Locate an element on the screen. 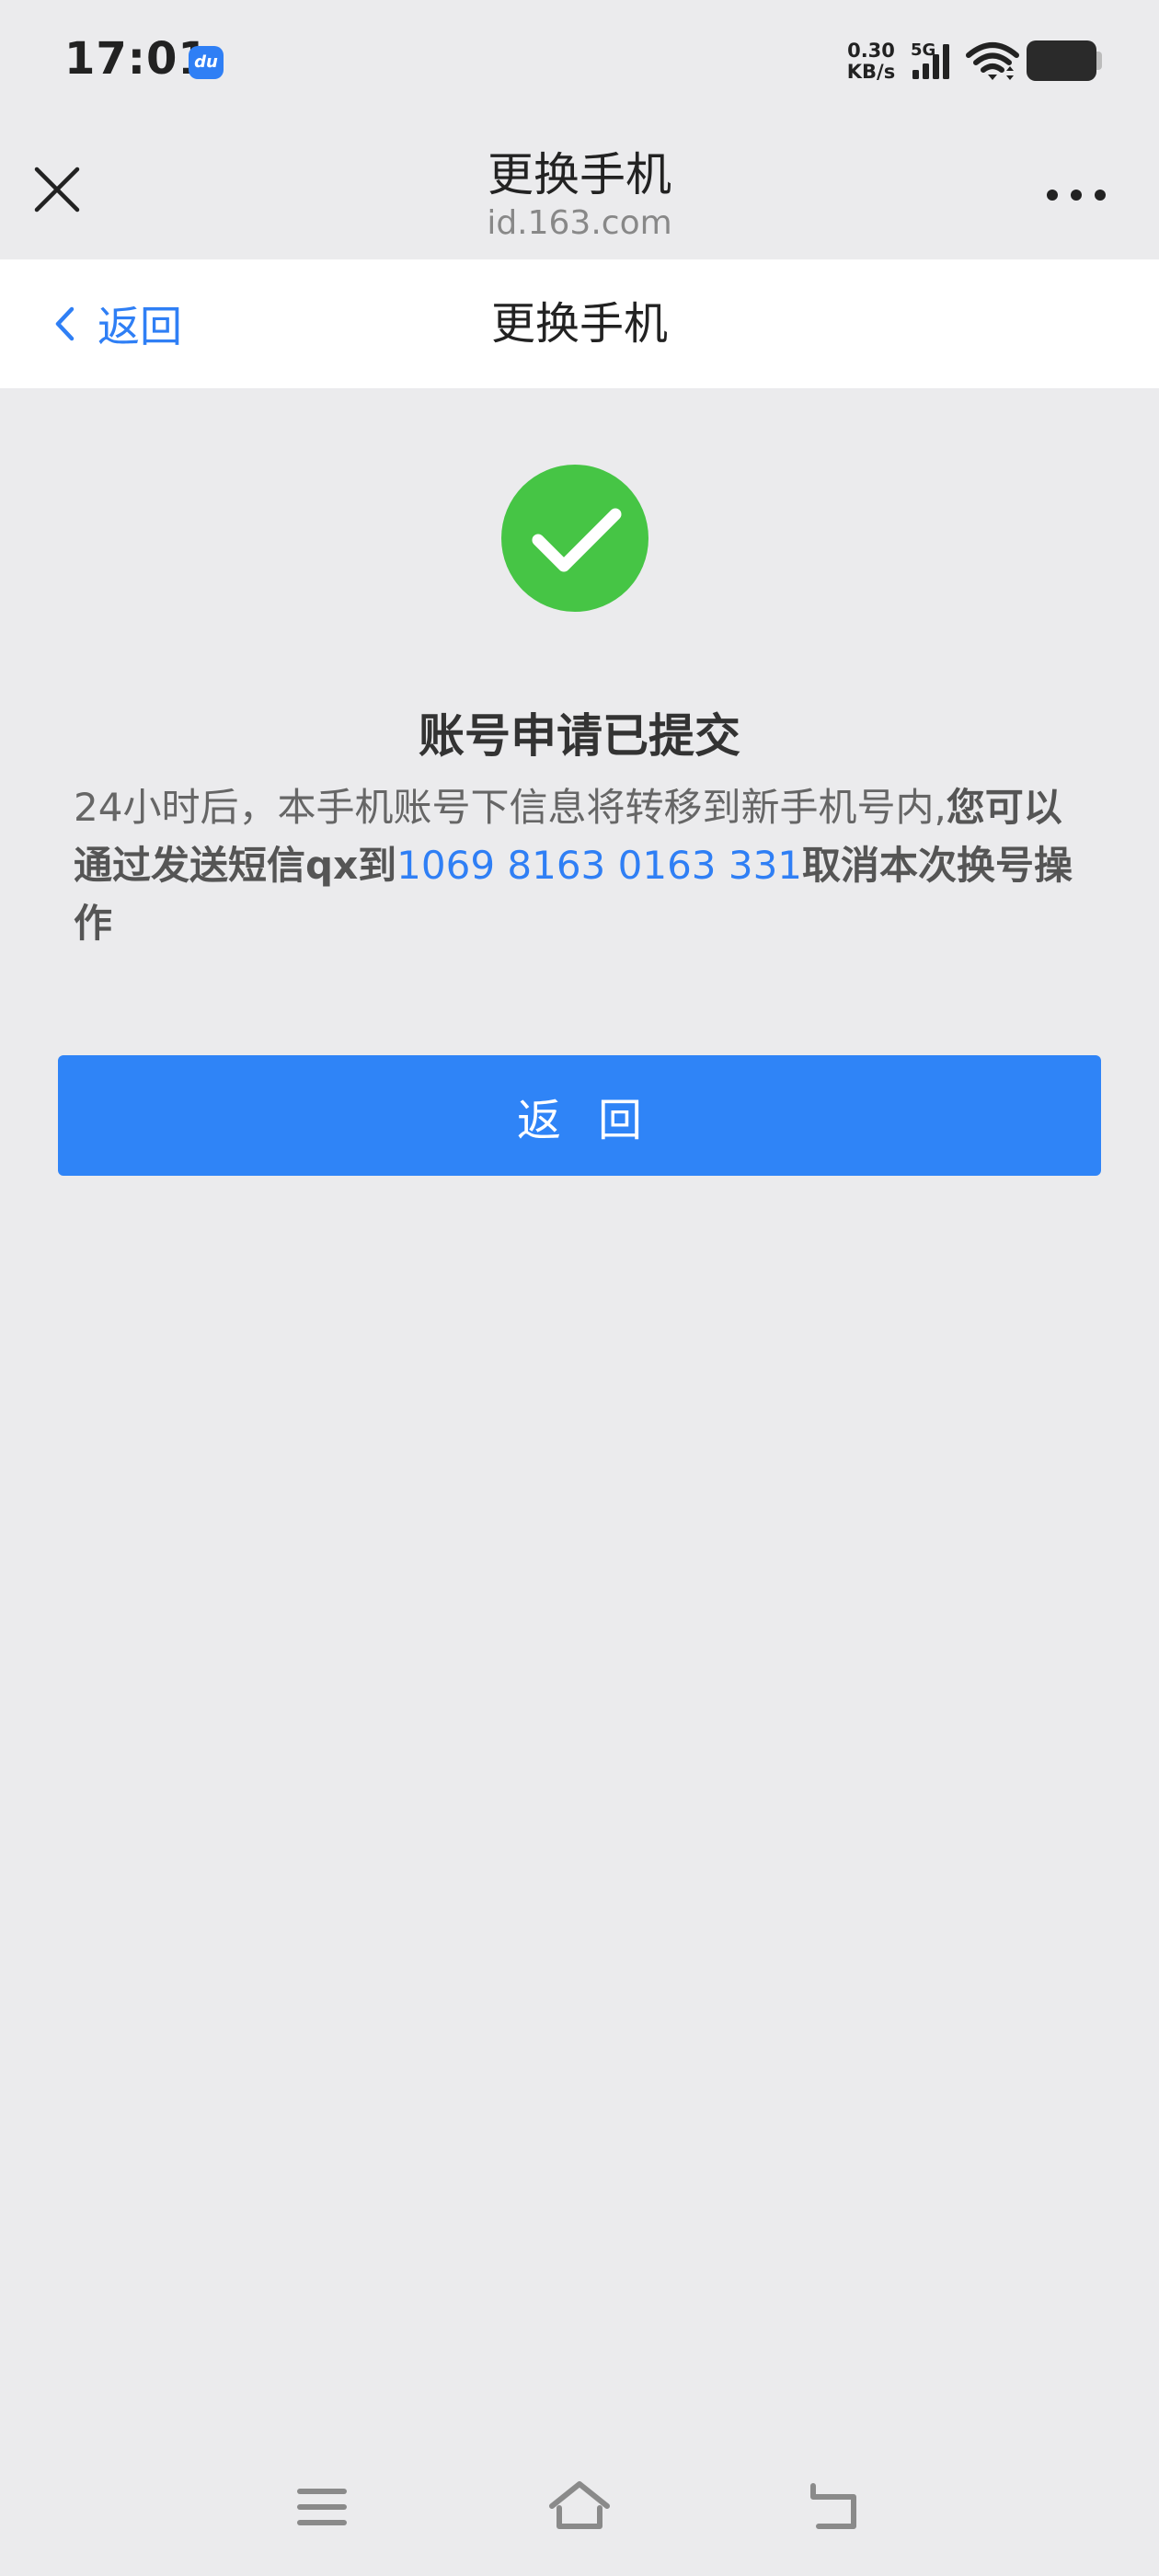 The image size is (1159, 2576). menu-button is located at coordinates (322, 2507).